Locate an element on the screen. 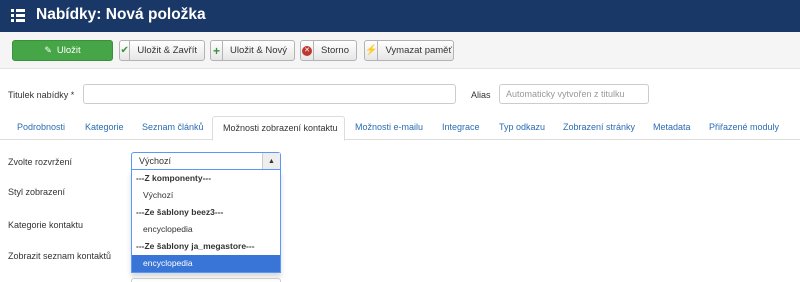  broom-icon: ⚡ is located at coordinates (372, 50).